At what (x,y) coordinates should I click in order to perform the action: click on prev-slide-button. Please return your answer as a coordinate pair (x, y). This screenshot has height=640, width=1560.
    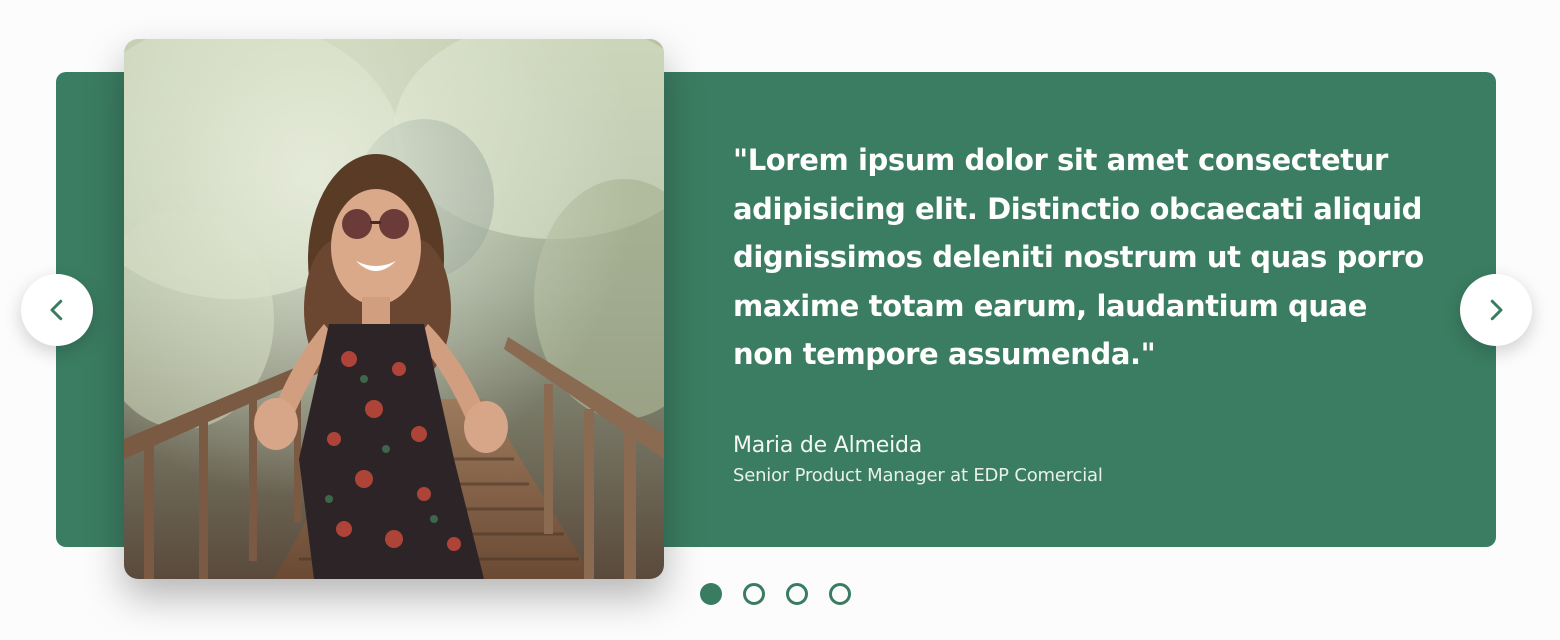
    Looking at the image, I should click on (57, 310).